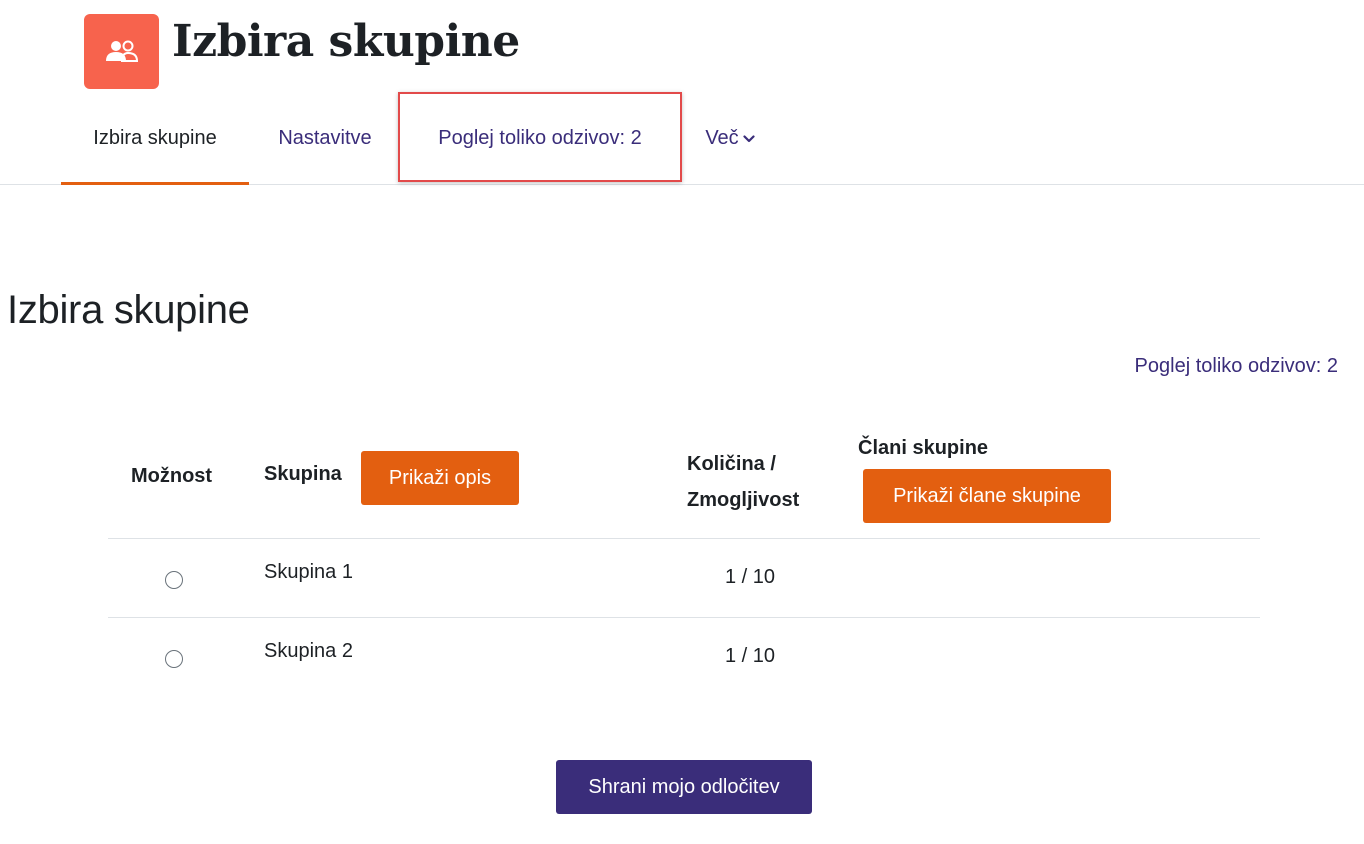  Describe the element at coordinates (749, 139) in the screenshot. I see `chevron-down-icon` at that location.